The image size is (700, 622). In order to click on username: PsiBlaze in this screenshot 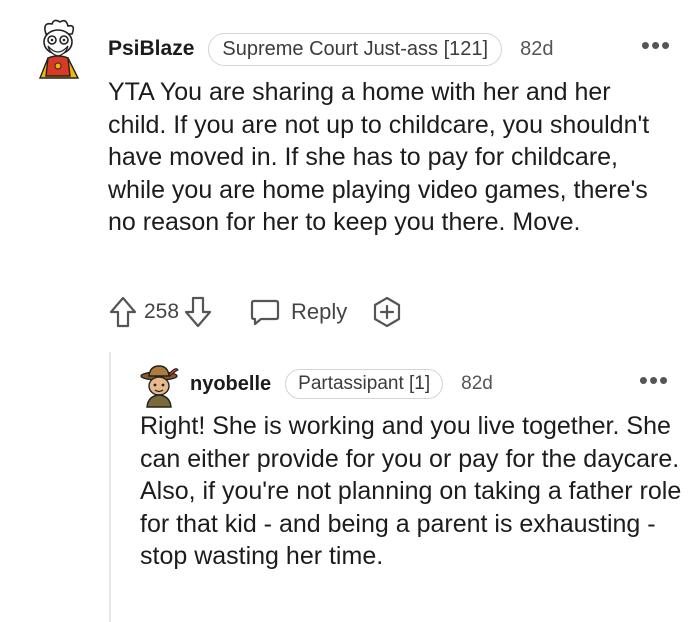, I will do `click(151, 49)`.